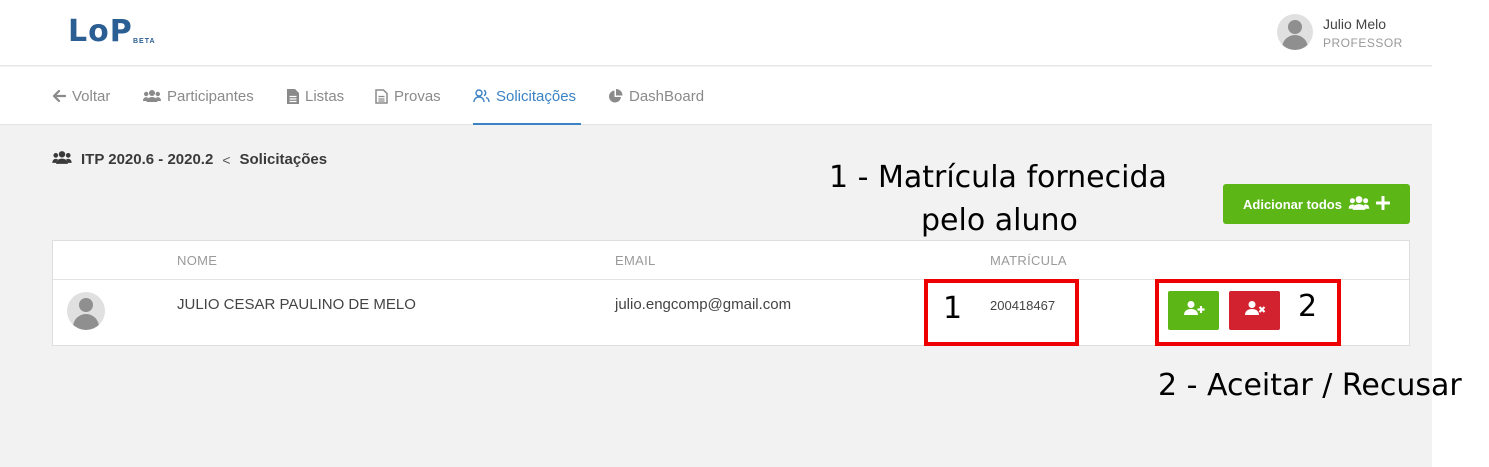 The image size is (1489, 467). I want to click on add-all-button: Adicionar todos, so click(1316, 204).